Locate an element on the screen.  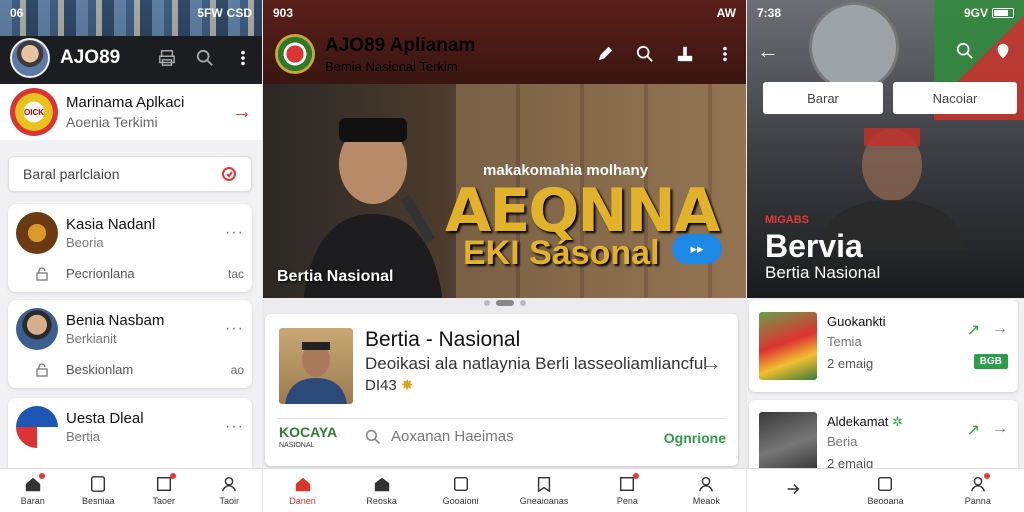
hero-headline-2: EKI Sásonal is located at coordinates (561, 253).